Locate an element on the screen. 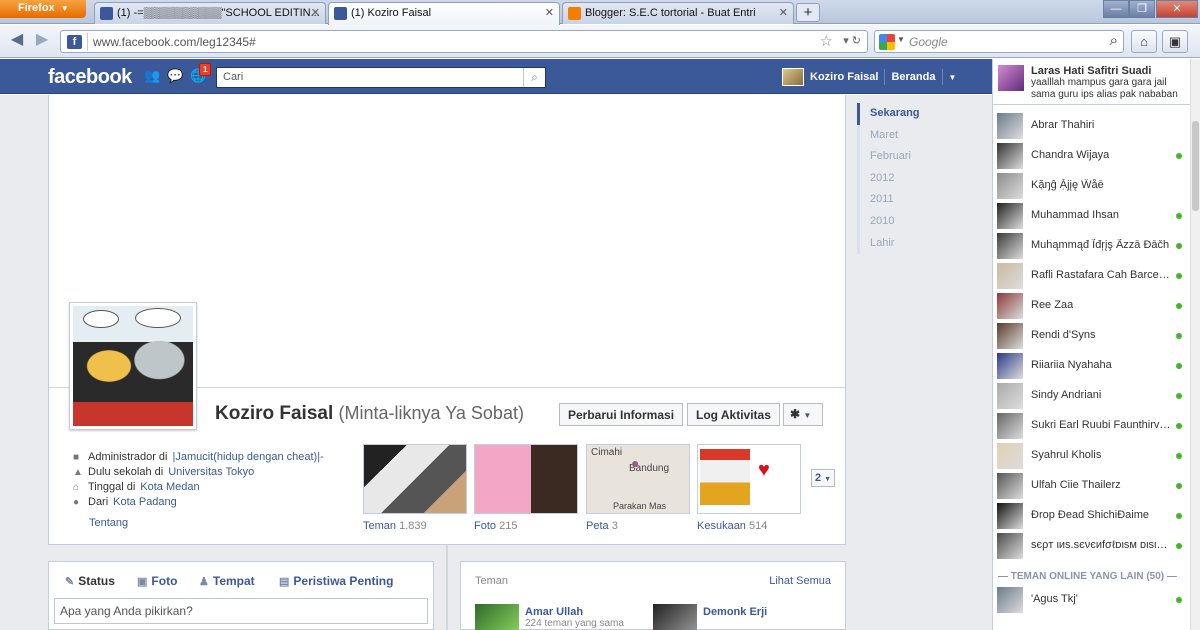 The height and width of the screenshot is (630, 1200). home-link: Beranda is located at coordinates (913, 77).